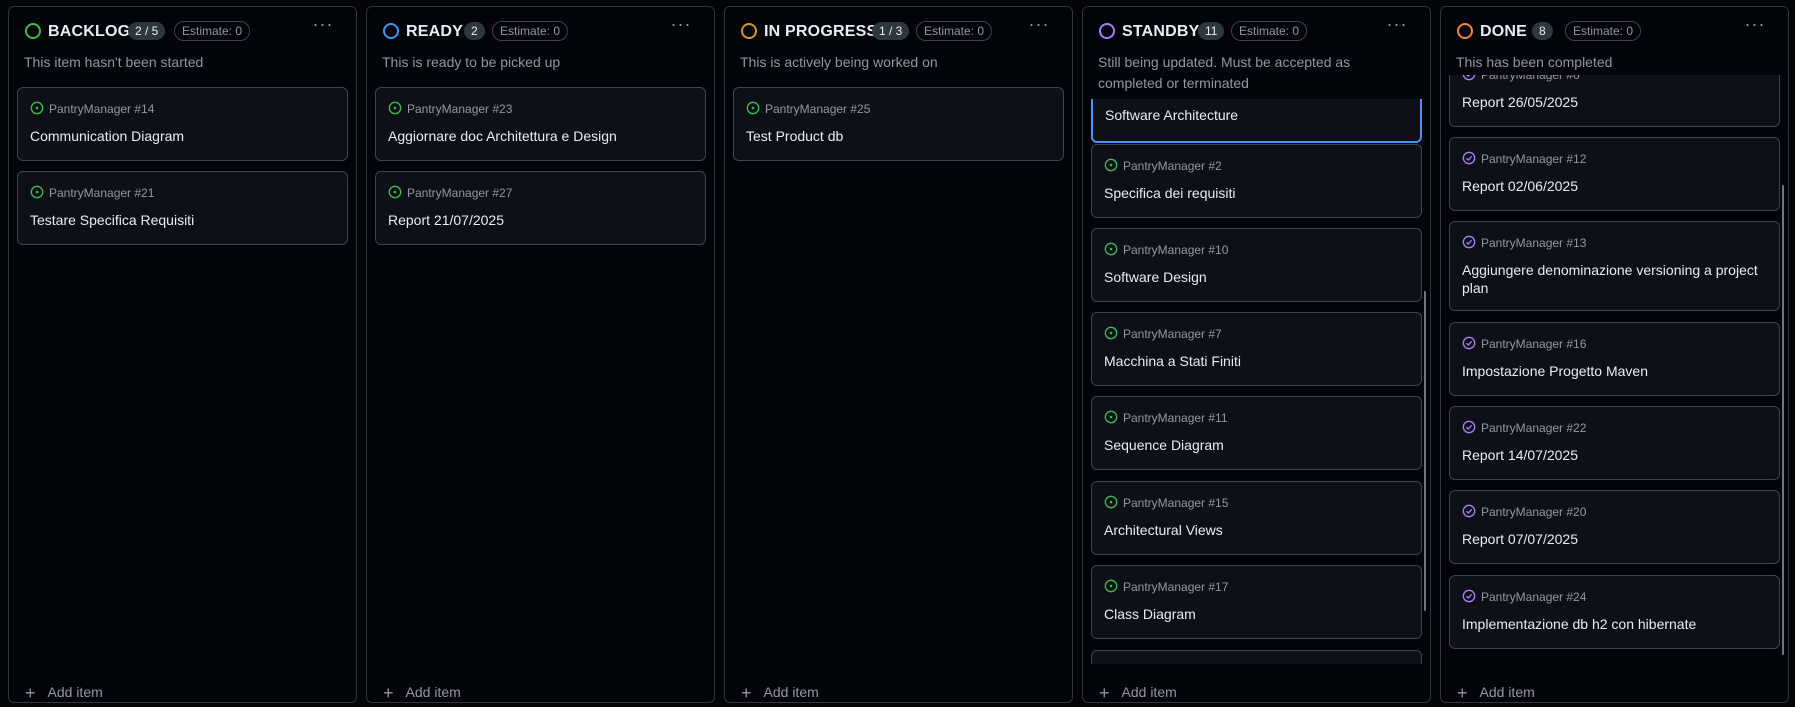 The image size is (1795, 707). I want to click on issue-reference: PantryManager #21, so click(102, 193).